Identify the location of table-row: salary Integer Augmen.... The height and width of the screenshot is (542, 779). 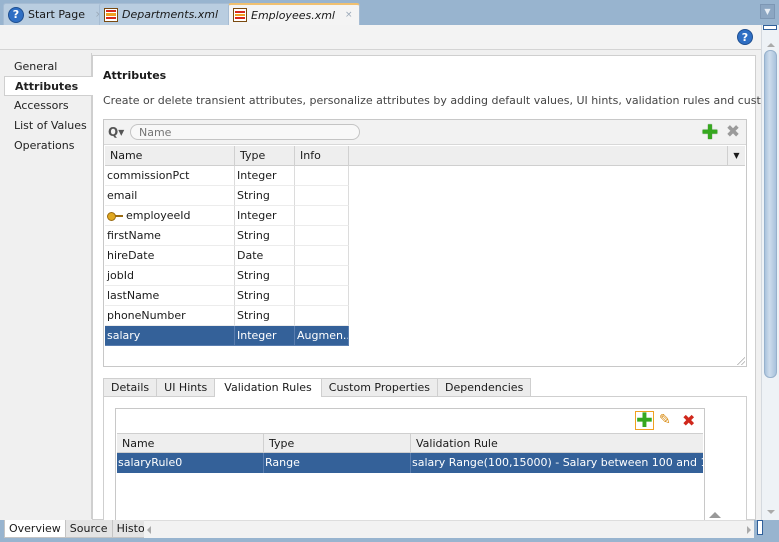
(425, 336).